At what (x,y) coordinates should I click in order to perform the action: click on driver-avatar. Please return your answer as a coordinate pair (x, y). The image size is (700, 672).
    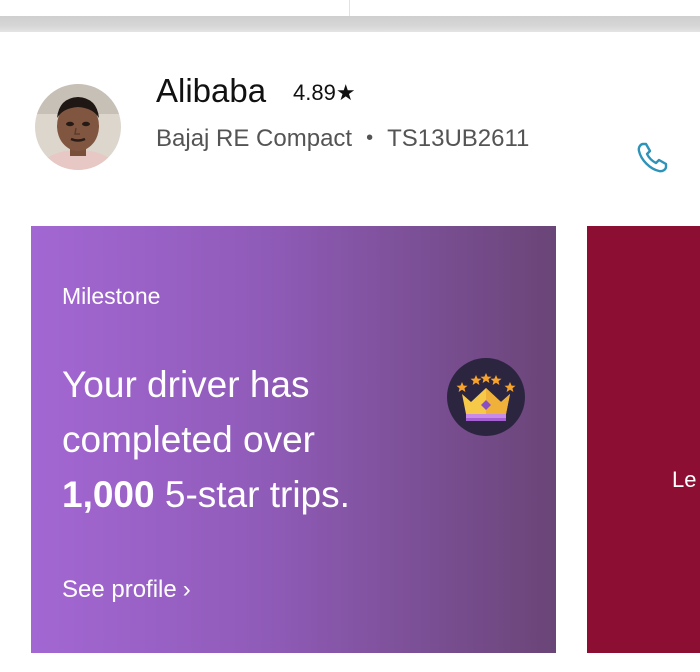
    Looking at the image, I should click on (78, 127).